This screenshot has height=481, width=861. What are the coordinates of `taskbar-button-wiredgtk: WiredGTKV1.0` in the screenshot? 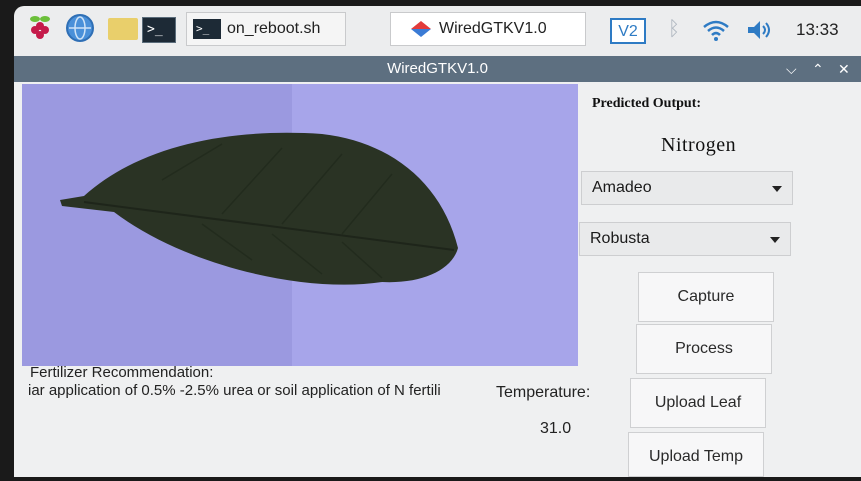 It's located at (488, 29).